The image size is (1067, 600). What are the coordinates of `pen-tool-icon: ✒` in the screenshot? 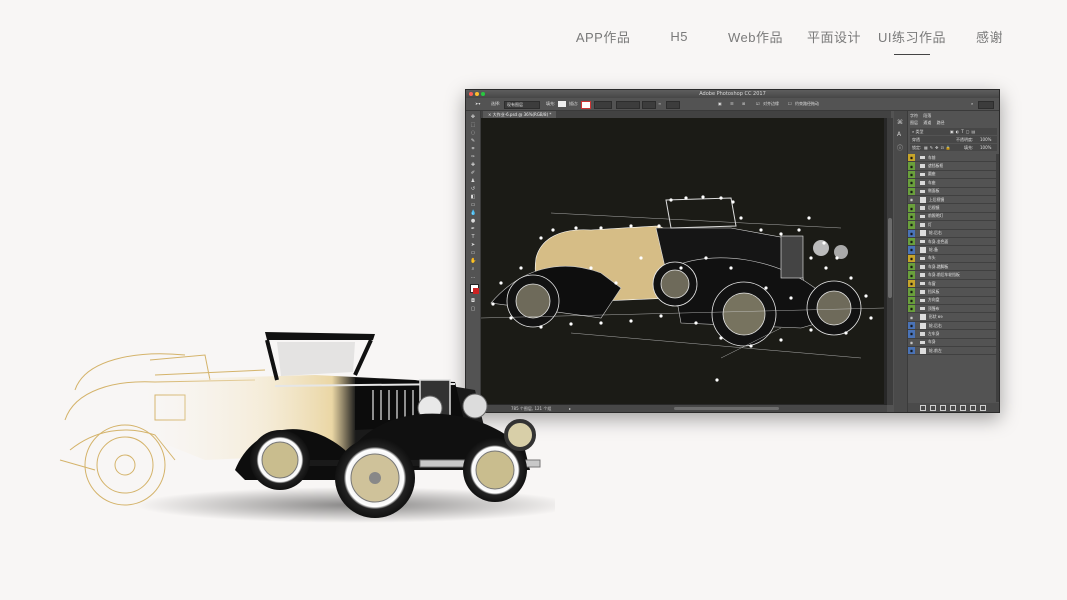 It's located at (473, 229).